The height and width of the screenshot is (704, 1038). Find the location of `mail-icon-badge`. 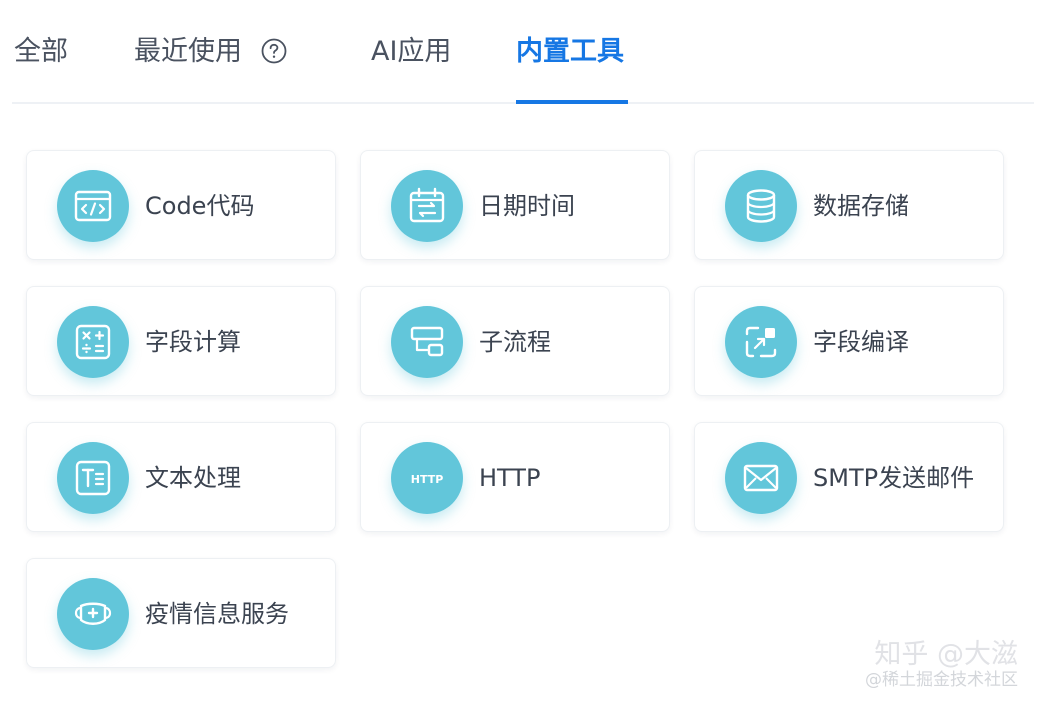

mail-icon-badge is located at coordinates (761, 478).